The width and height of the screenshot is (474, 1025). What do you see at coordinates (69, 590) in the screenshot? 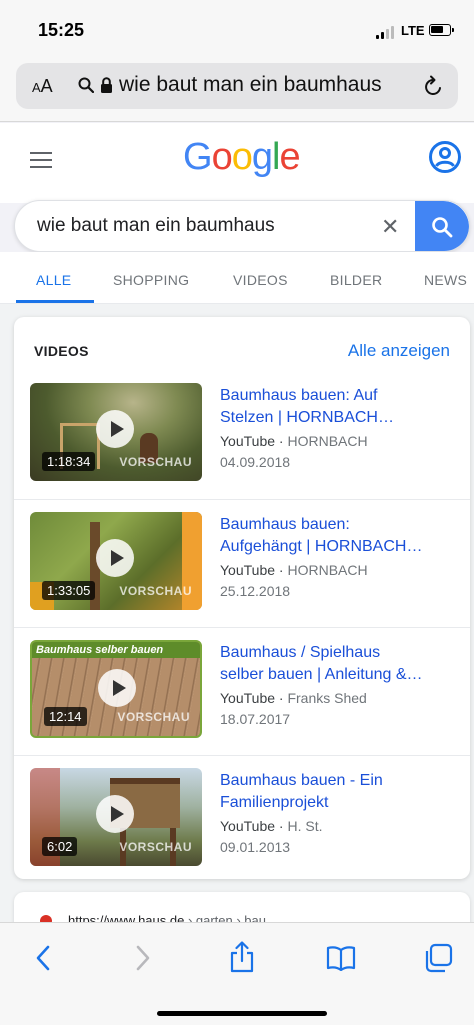
I see `video-duration: 1:33:05` at bounding box center [69, 590].